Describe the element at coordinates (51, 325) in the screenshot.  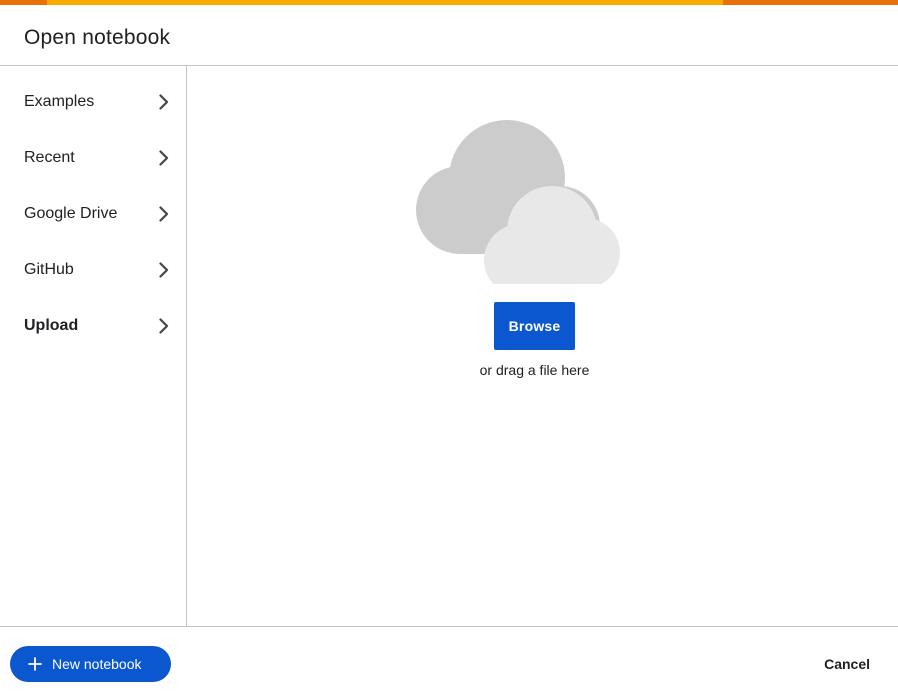
I see `sidebar-item-label: Upload` at that location.